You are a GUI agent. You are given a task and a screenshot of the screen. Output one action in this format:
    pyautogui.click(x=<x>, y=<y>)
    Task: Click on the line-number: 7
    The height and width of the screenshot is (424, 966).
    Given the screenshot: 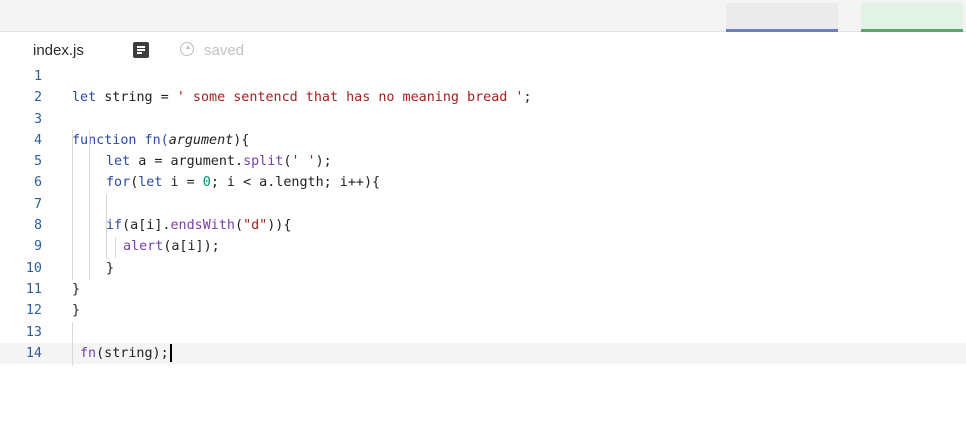 What is the action you would take?
    pyautogui.click(x=37, y=204)
    